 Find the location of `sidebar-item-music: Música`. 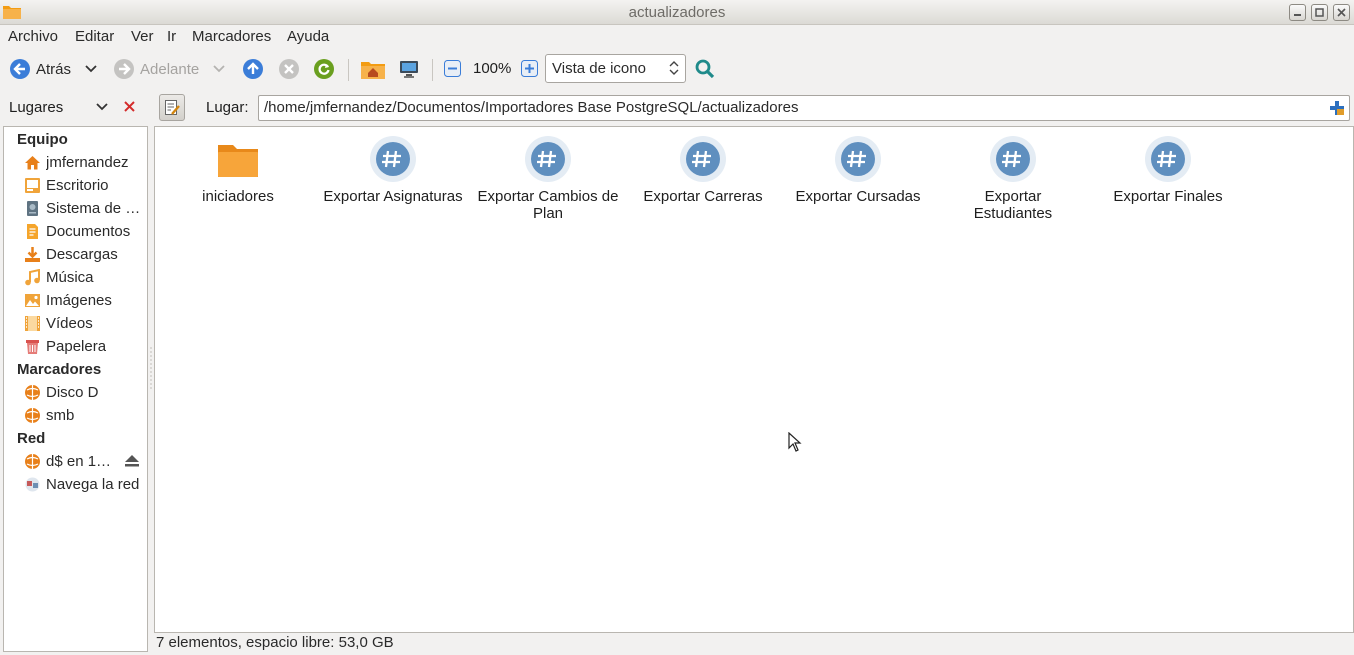

sidebar-item-music: Música is located at coordinates (85, 277).